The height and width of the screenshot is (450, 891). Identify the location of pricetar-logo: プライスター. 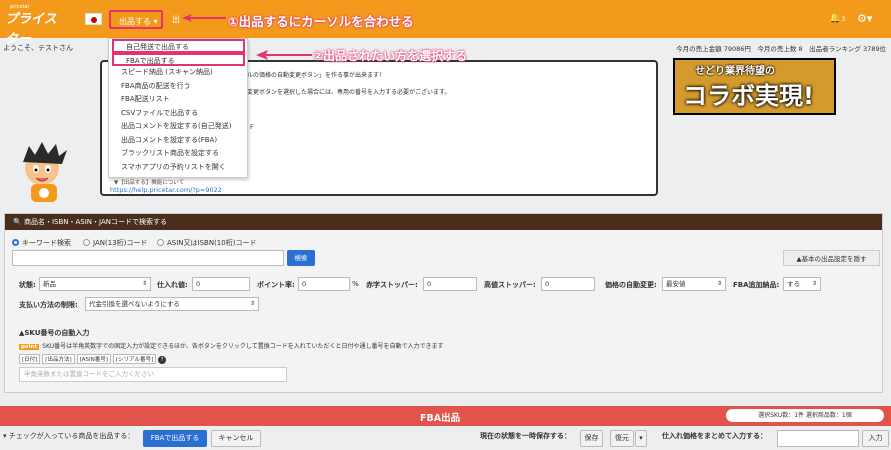
(35, 28).